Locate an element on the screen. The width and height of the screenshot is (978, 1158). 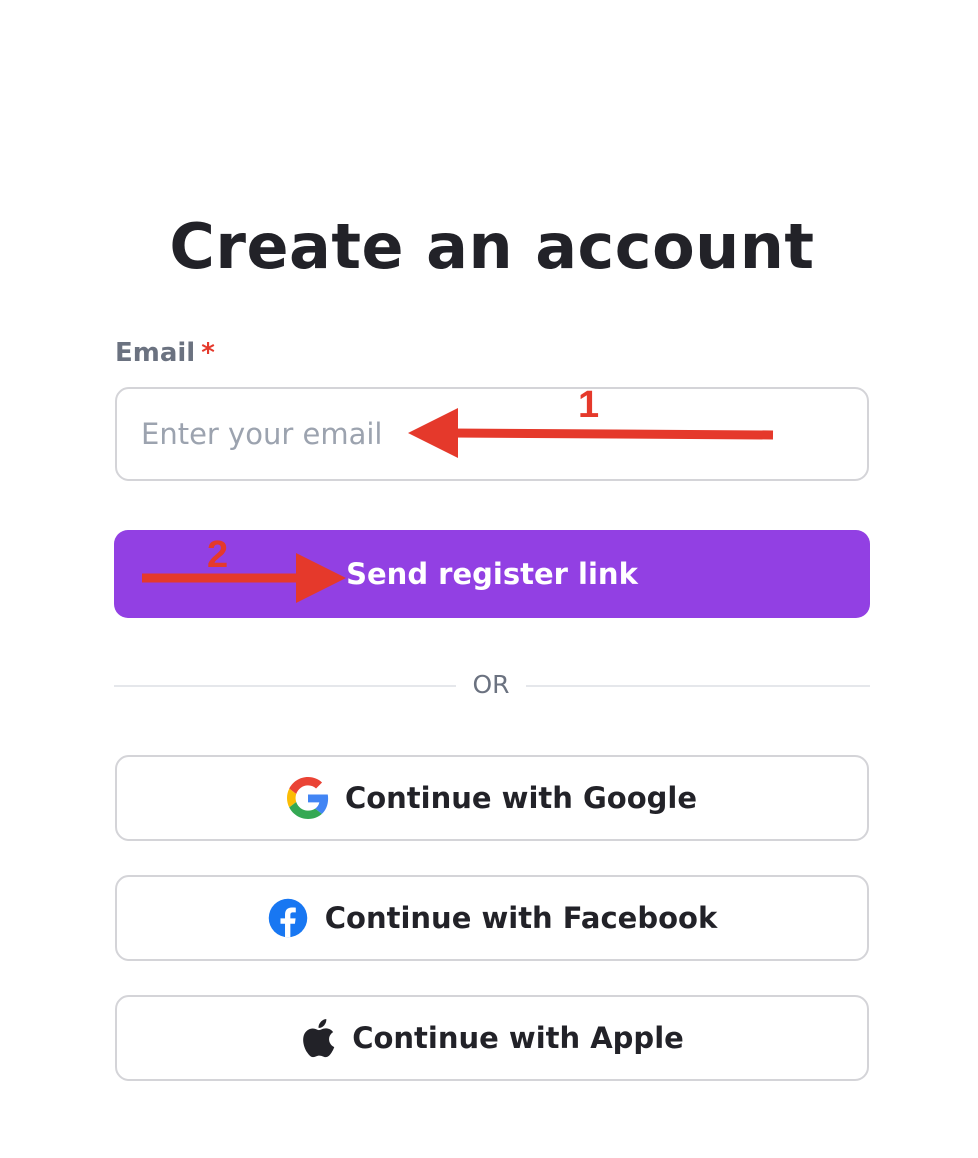
continue-with-google-button: Continue with Google is located at coordinates (492, 798).